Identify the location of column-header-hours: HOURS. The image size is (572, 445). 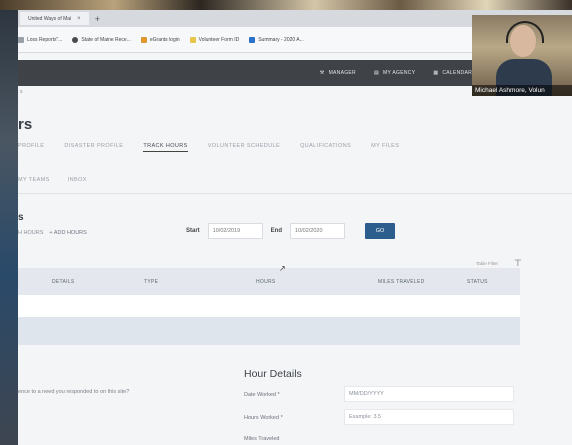
(266, 282).